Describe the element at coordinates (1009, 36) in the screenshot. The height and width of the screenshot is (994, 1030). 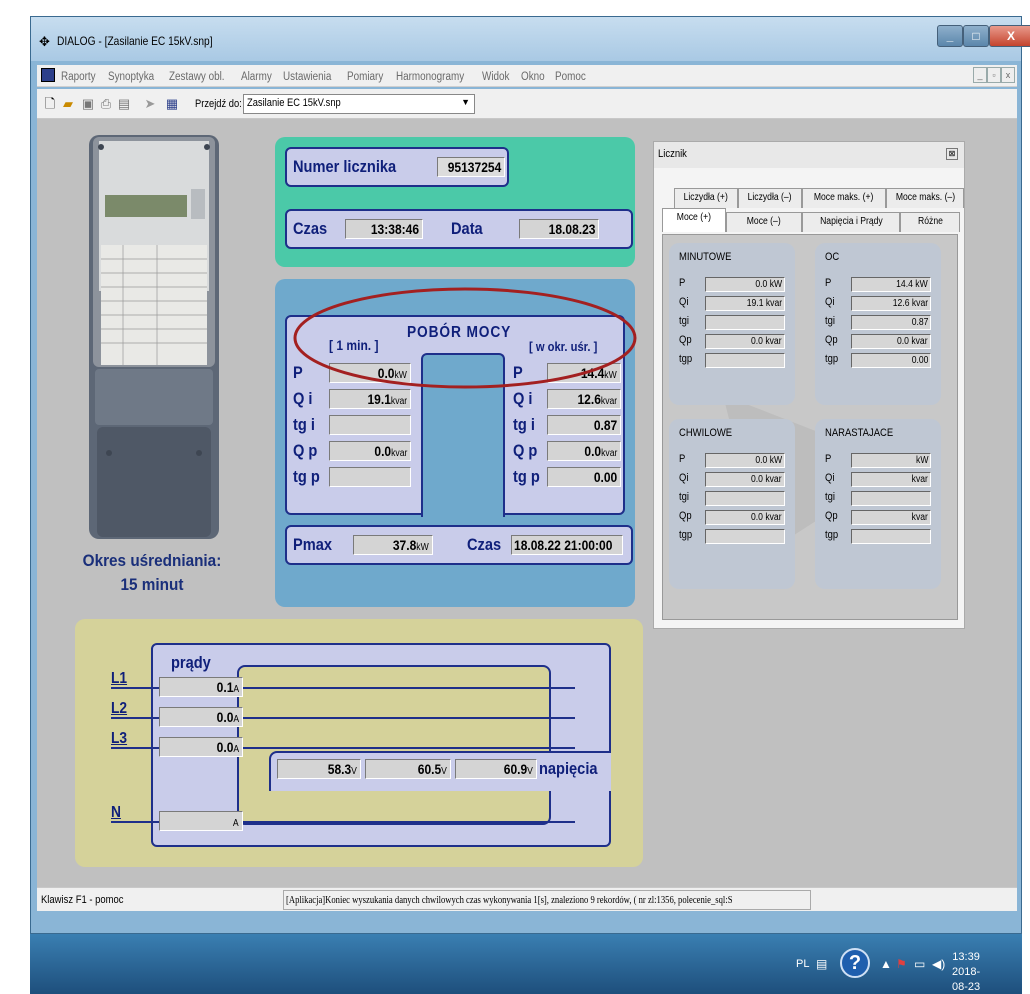
I see `close-button: X` at that location.